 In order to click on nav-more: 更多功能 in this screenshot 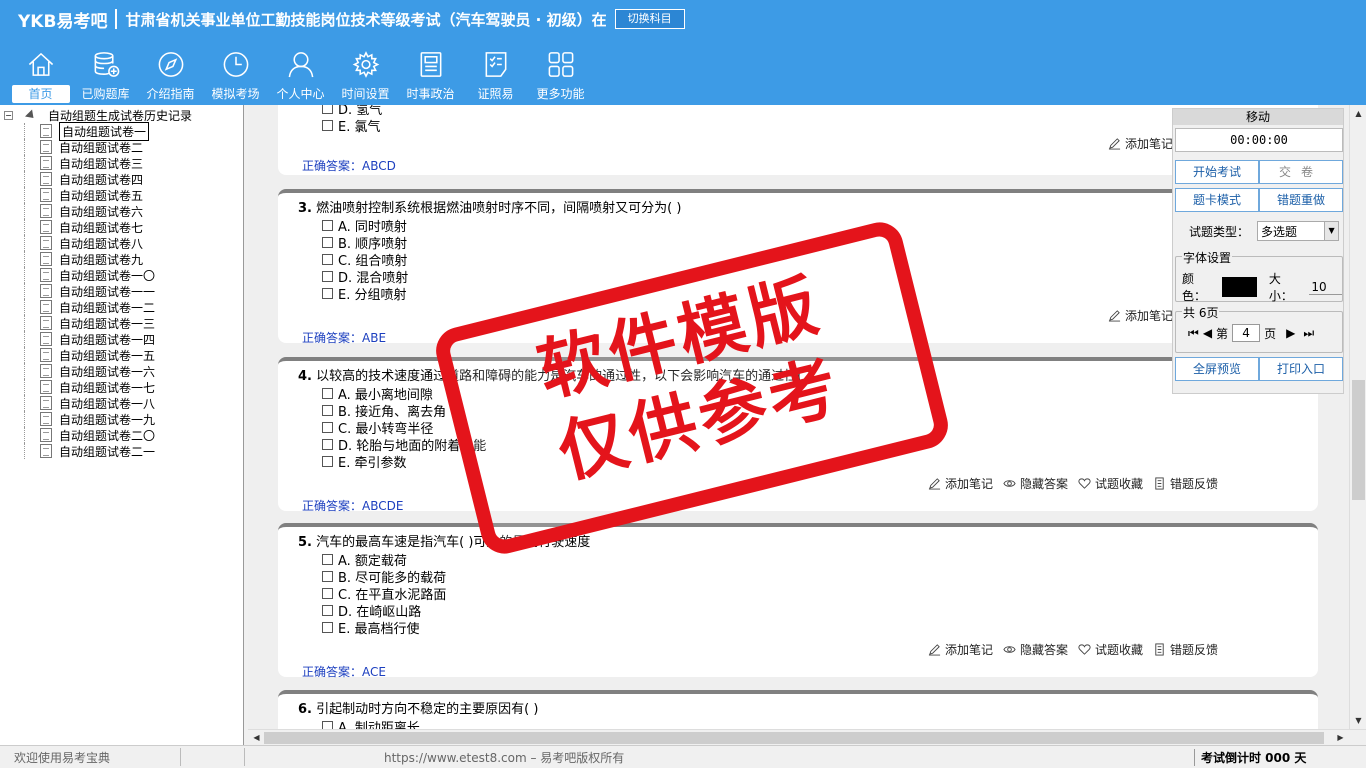, I will do `click(560, 75)`.